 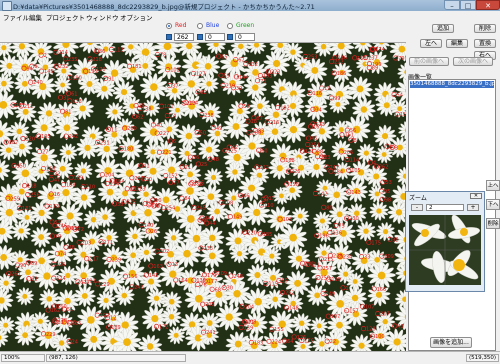 I want to click on maximize-button: □, so click(x=468, y=5).